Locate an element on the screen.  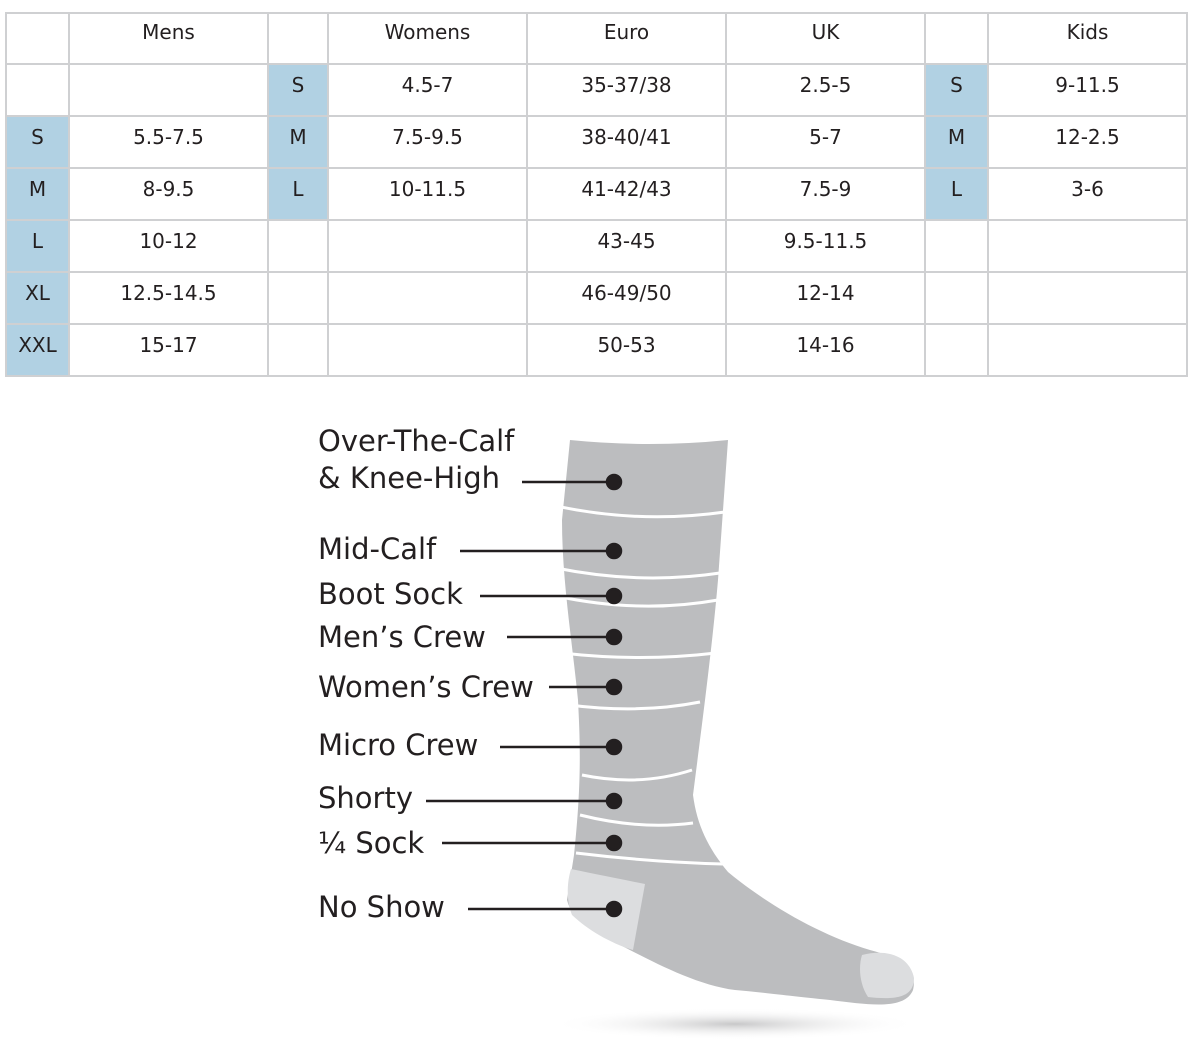
uk-value: 14-16 is located at coordinates (825, 350).